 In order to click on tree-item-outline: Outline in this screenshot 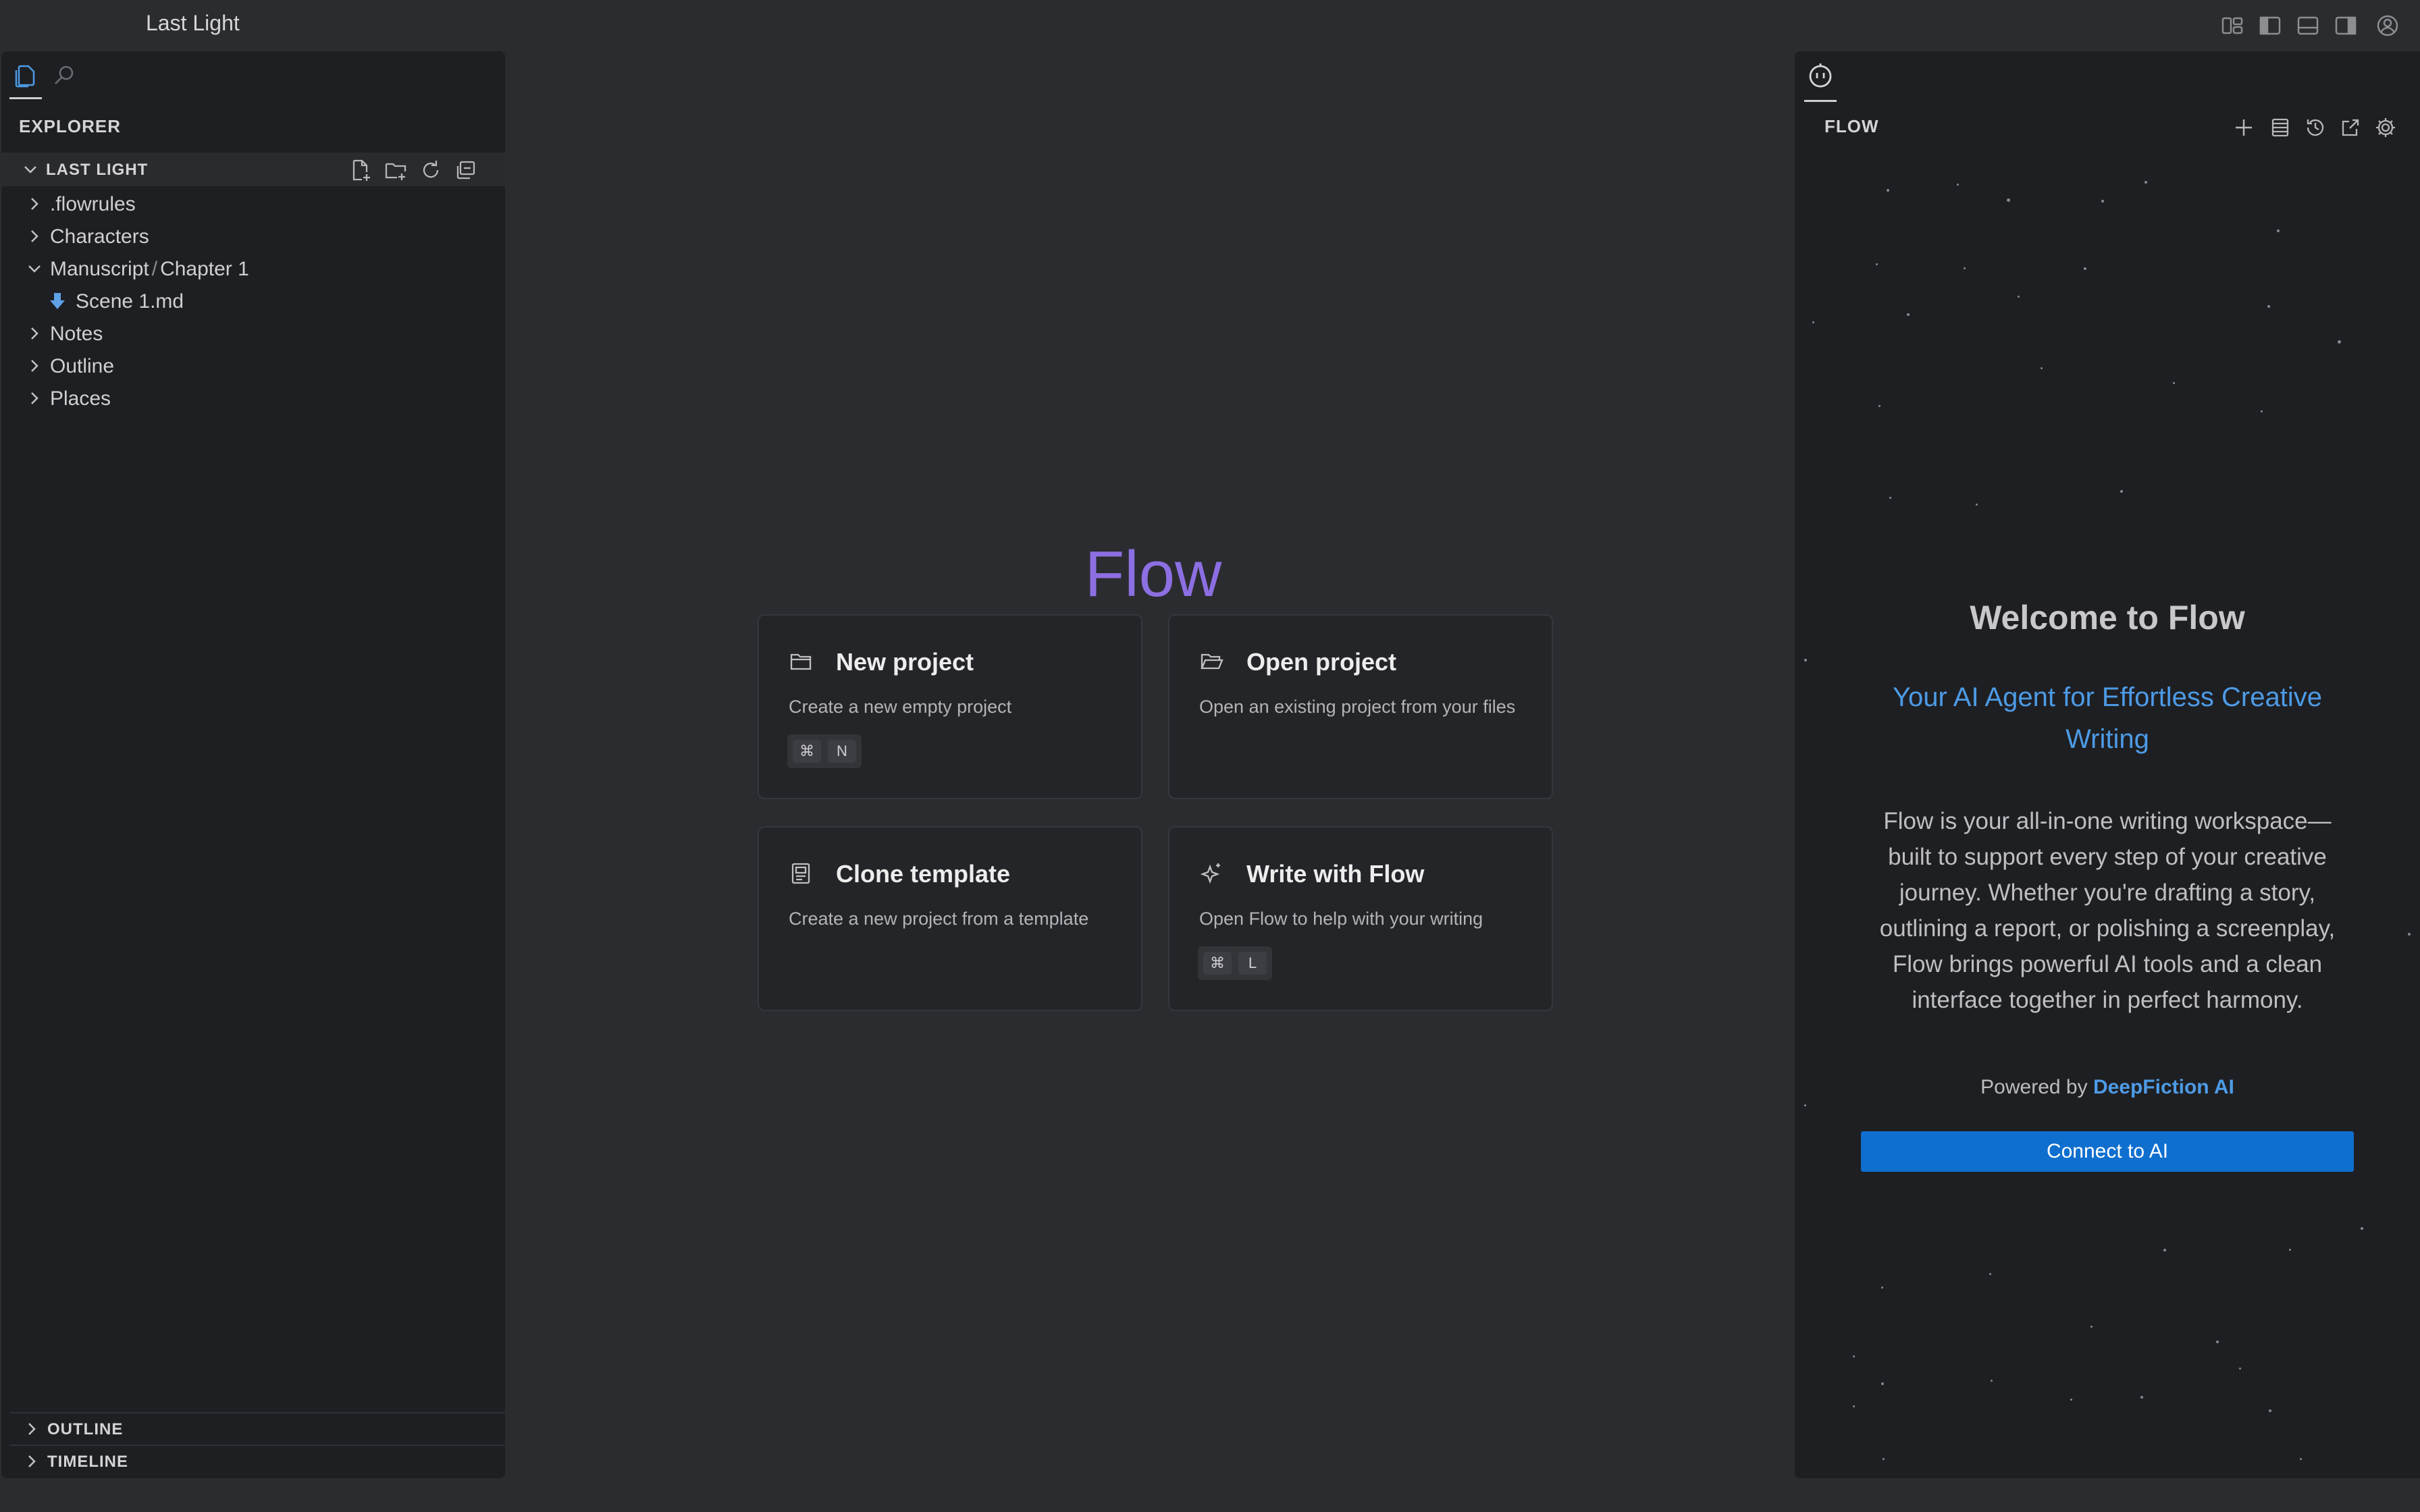, I will do `click(253, 366)`.